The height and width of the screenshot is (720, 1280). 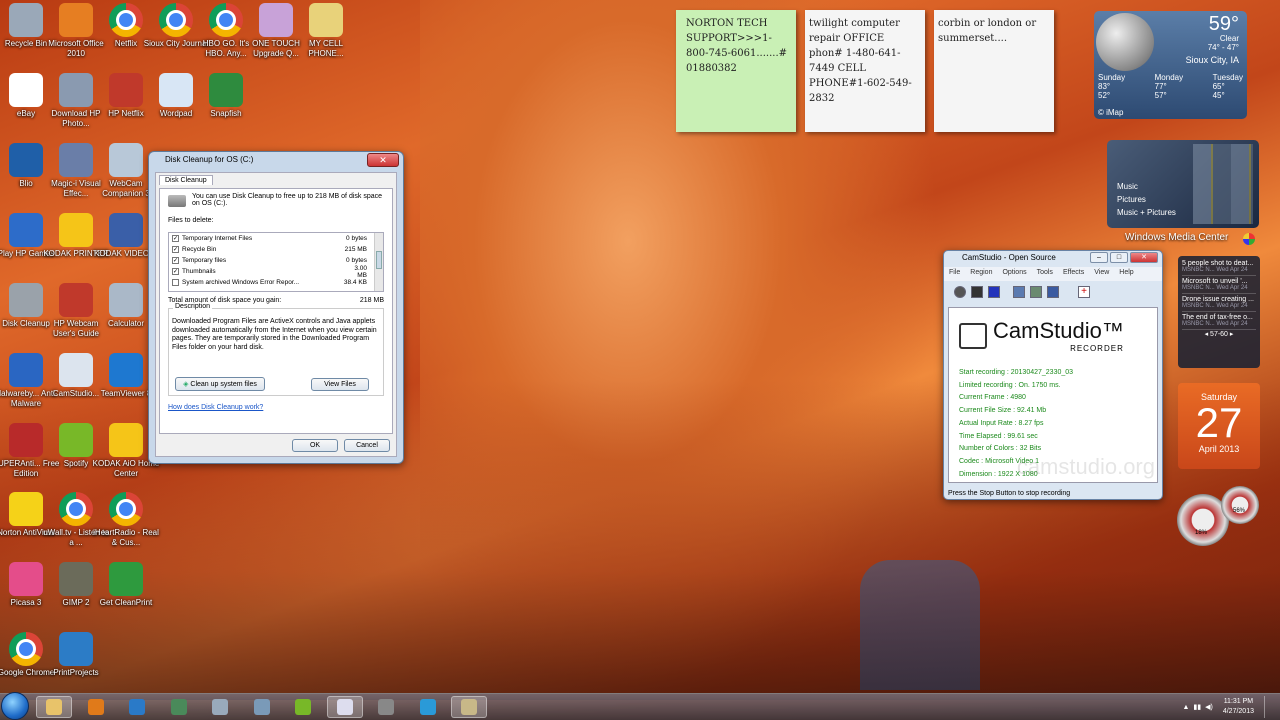 What do you see at coordinates (1146, 199) in the screenshot?
I see `media-item-pictures: Pictures` at bounding box center [1146, 199].